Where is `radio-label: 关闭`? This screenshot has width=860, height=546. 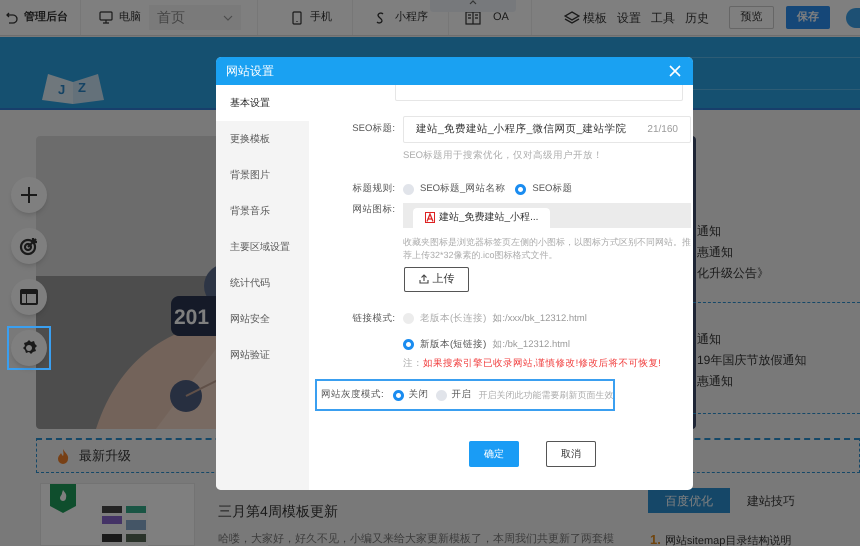
radio-label: 关闭 is located at coordinates (418, 395).